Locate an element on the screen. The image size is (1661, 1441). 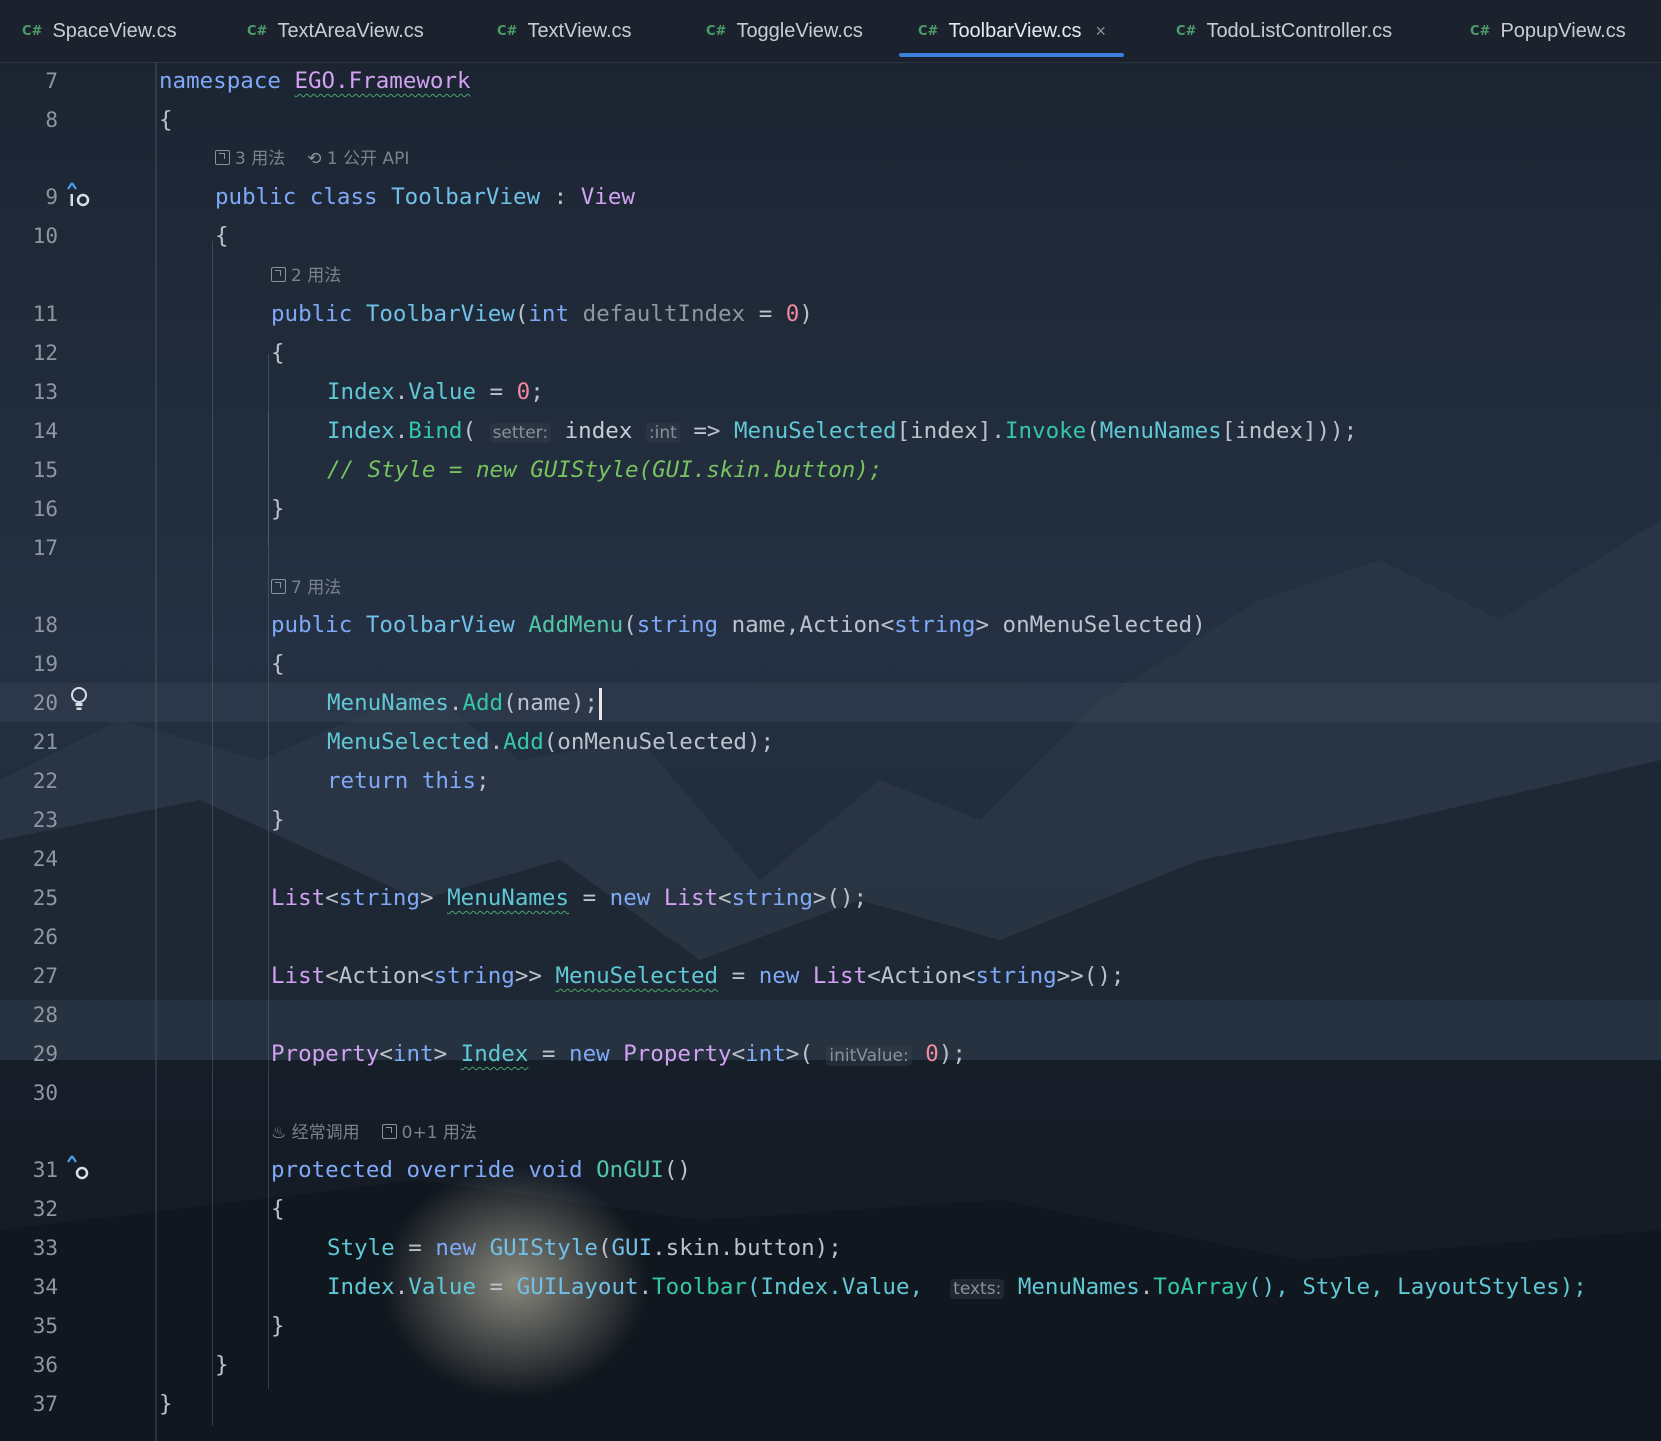
codelens-addmenu: 7 用法 is located at coordinates (306, 588).